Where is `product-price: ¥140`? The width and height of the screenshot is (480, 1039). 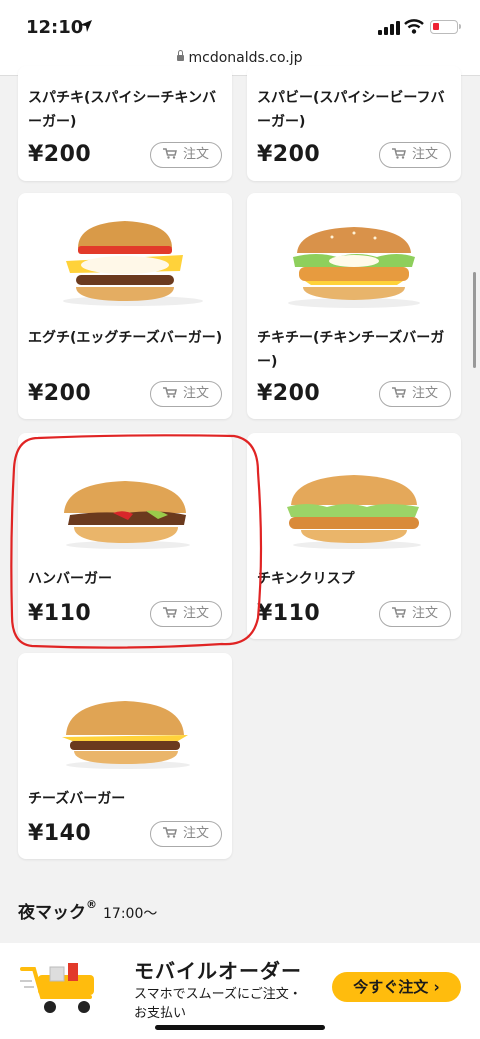 product-price: ¥140 is located at coordinates (60, 833).